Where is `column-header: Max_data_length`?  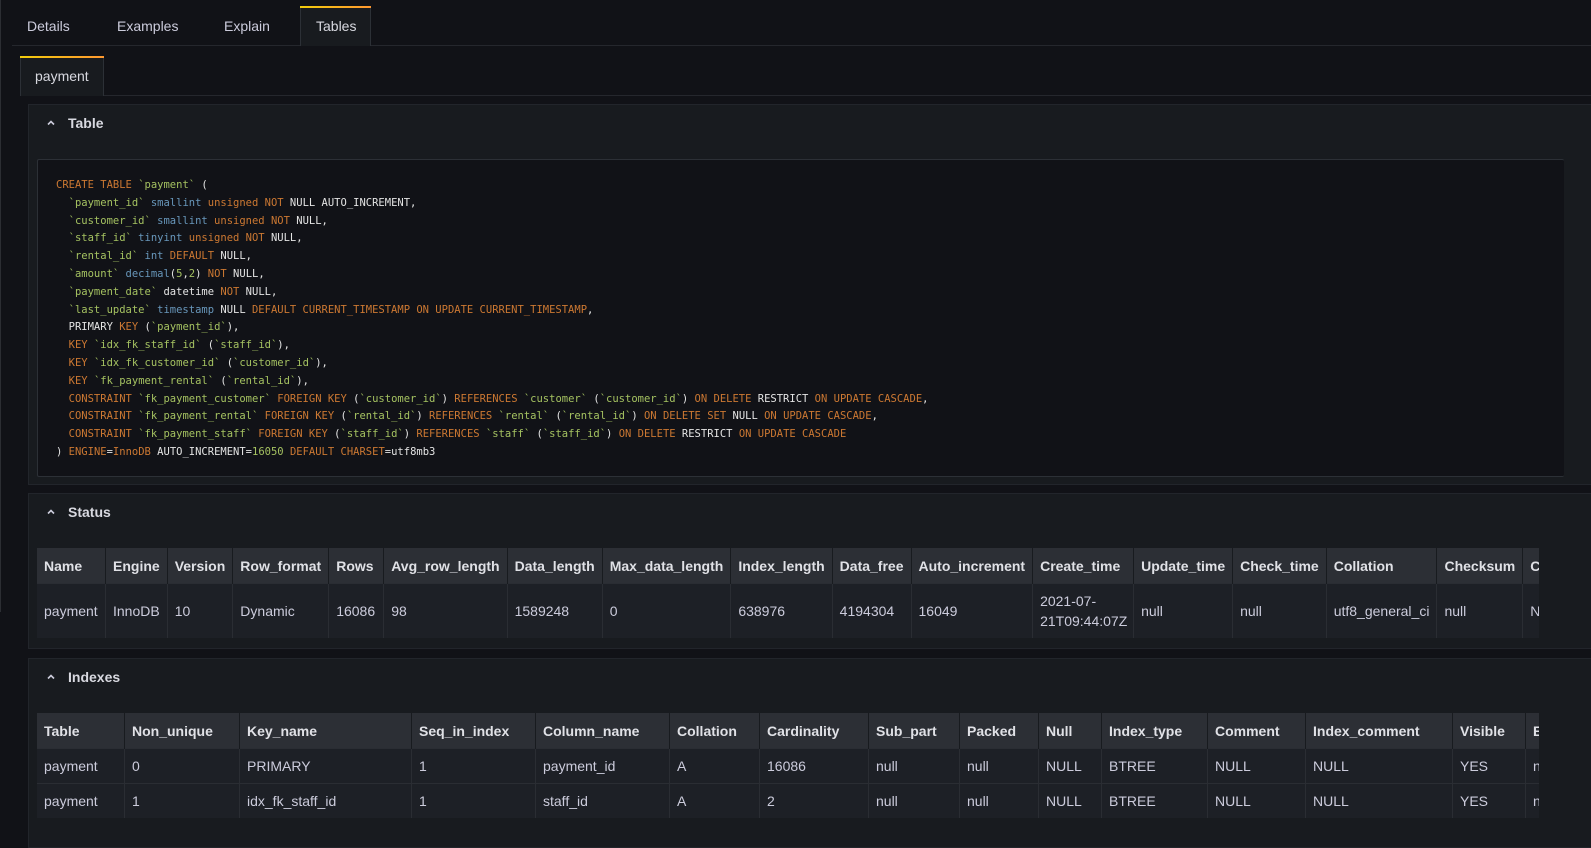
column-header: Max_data_length is located at coordinates (667, 566).